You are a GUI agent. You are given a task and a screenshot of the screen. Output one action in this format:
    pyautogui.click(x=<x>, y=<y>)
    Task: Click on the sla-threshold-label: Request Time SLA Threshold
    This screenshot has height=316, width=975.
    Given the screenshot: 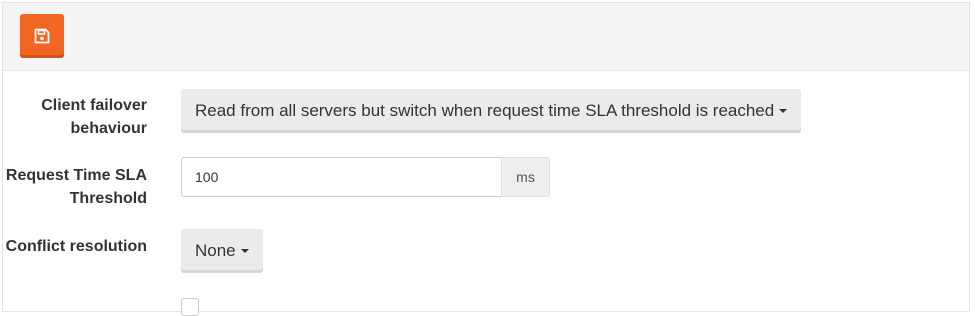 What is the action you would take?
    pyautogui.click(x=76, y=187)
    